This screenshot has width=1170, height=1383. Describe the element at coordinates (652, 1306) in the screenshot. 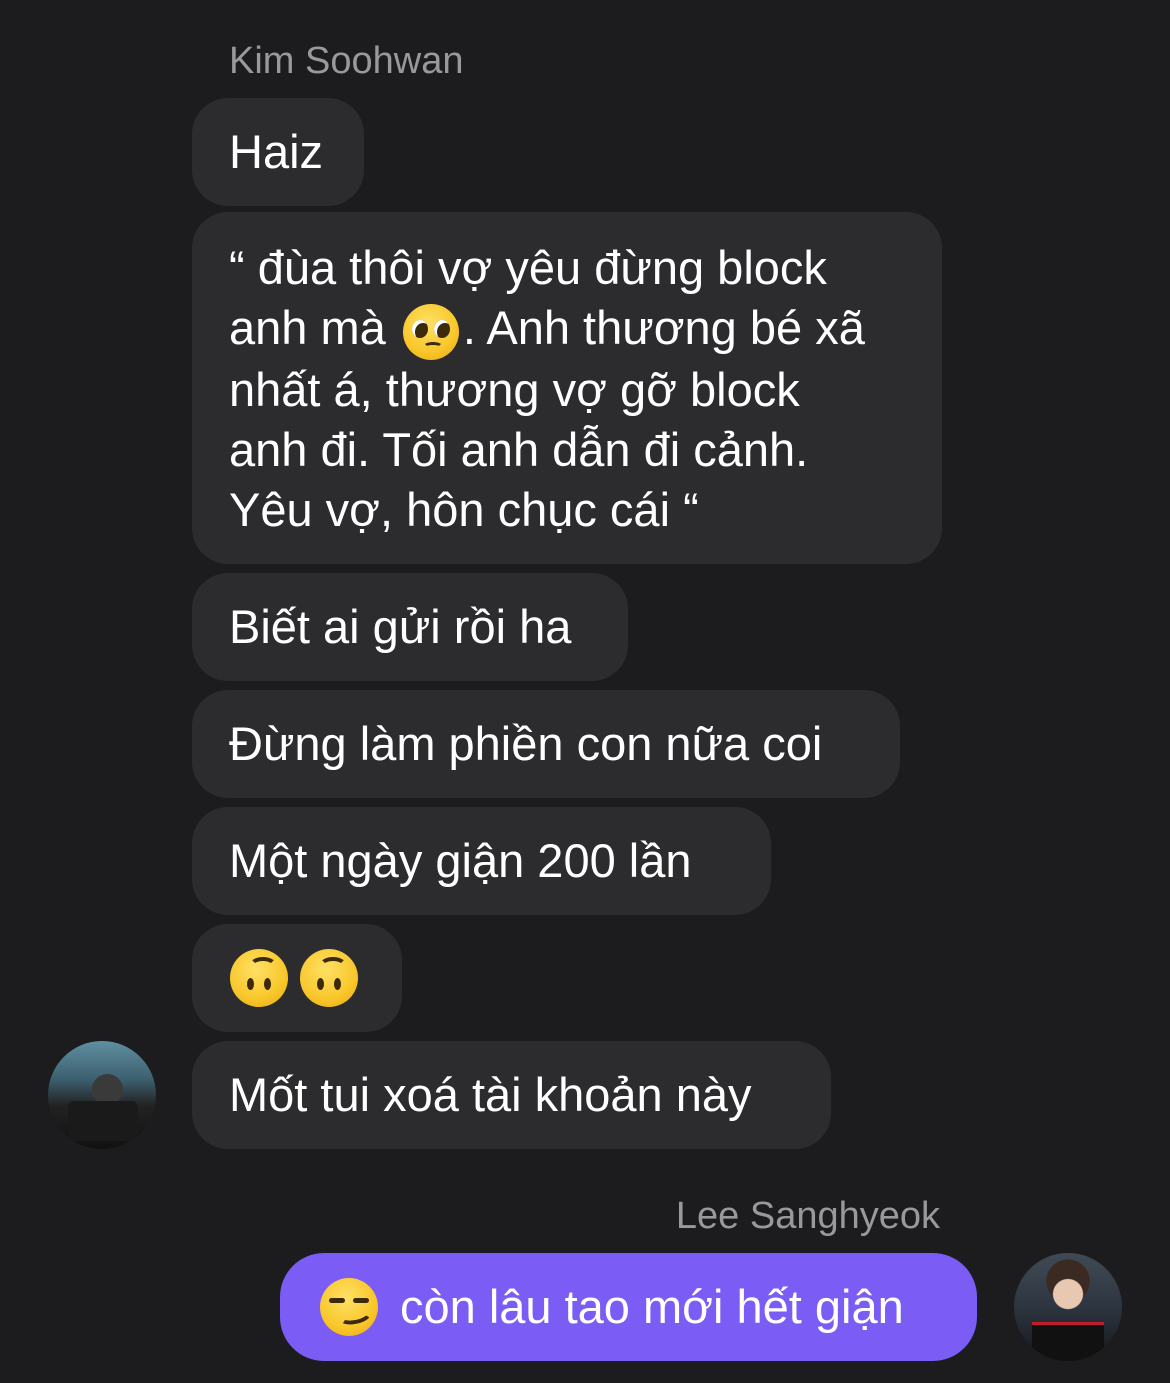

I see `message-text: còn lâu tao mới hết giận` at that location.